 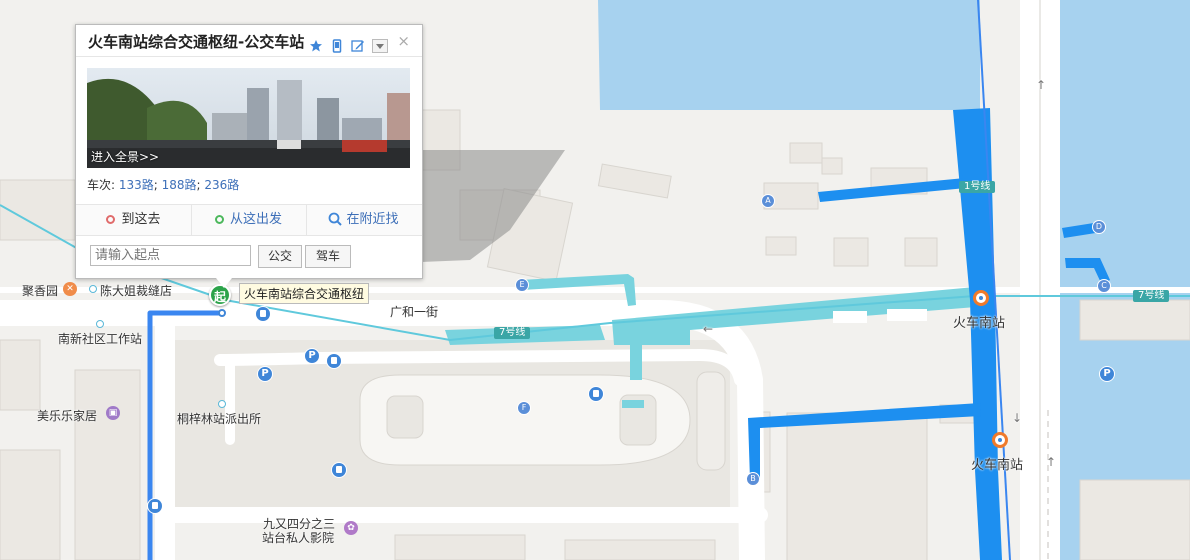 I want to click on popup-divider, so click(x=249, y=56).